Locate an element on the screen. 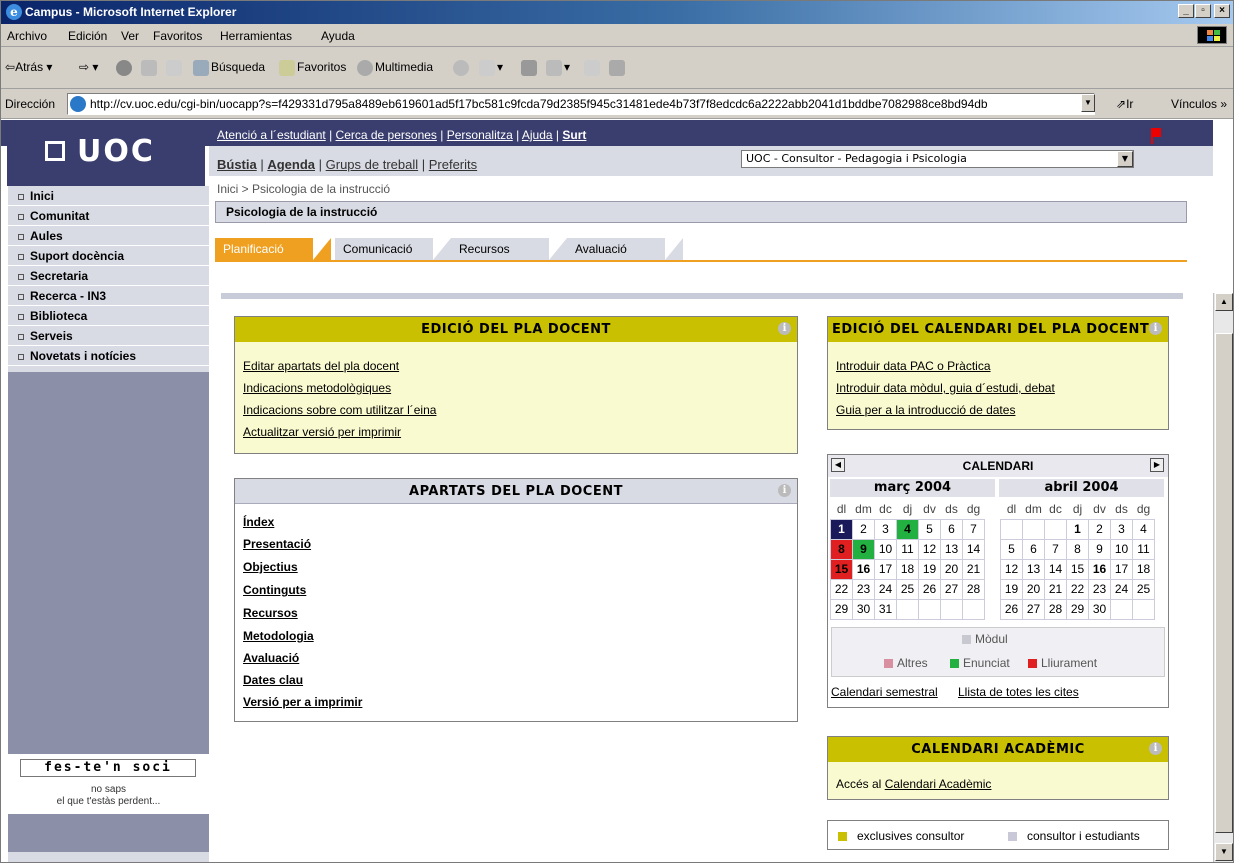  minimize-button: _ is located at coordinates (1186, 11).